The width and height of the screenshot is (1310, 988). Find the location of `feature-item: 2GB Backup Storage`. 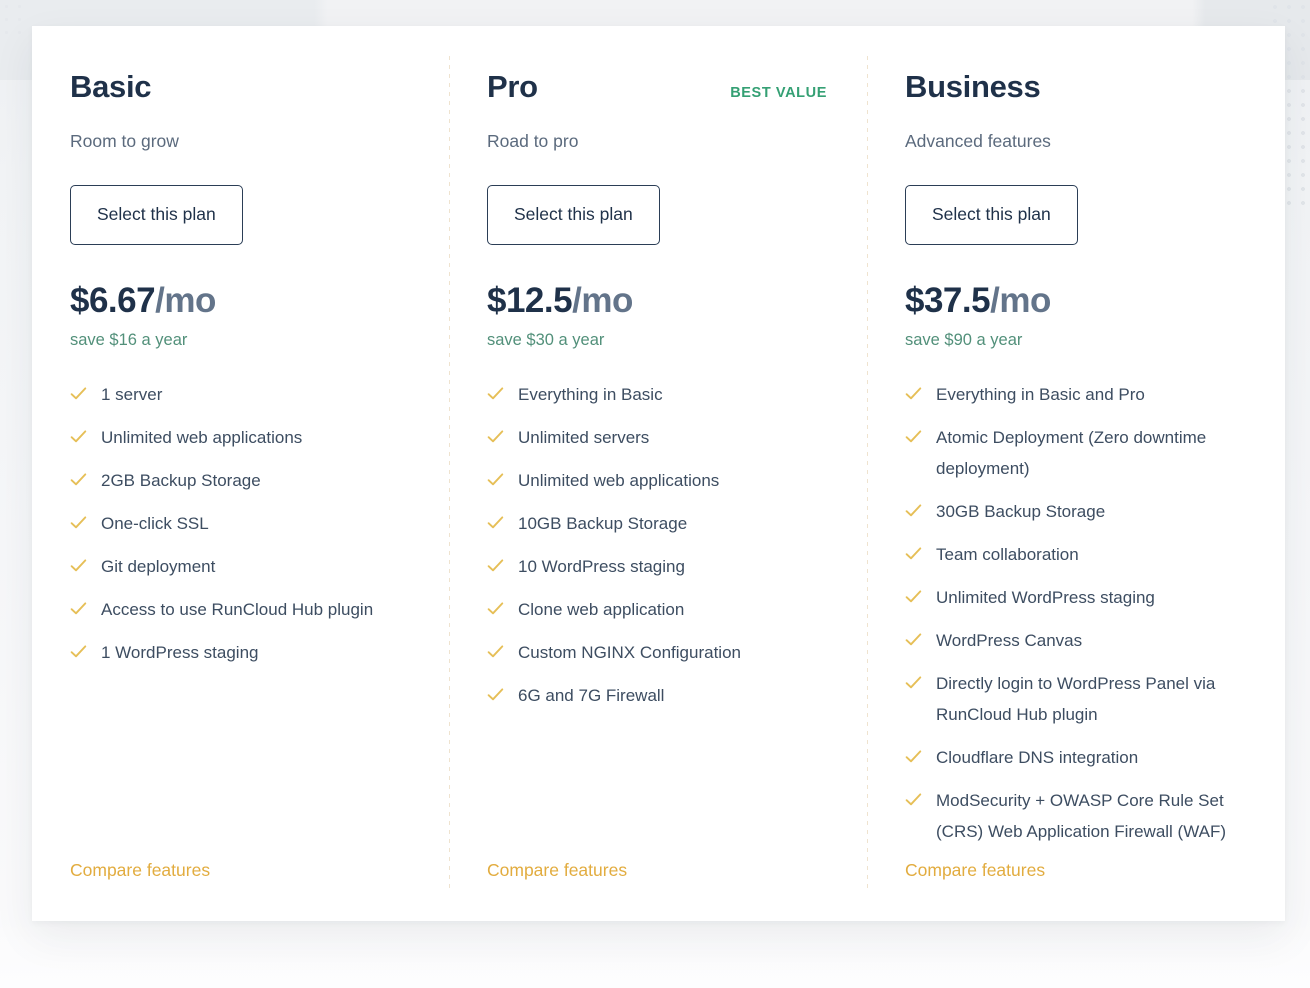

feature-item: 2GB Backup Storage is located at coordinates (240, 481).